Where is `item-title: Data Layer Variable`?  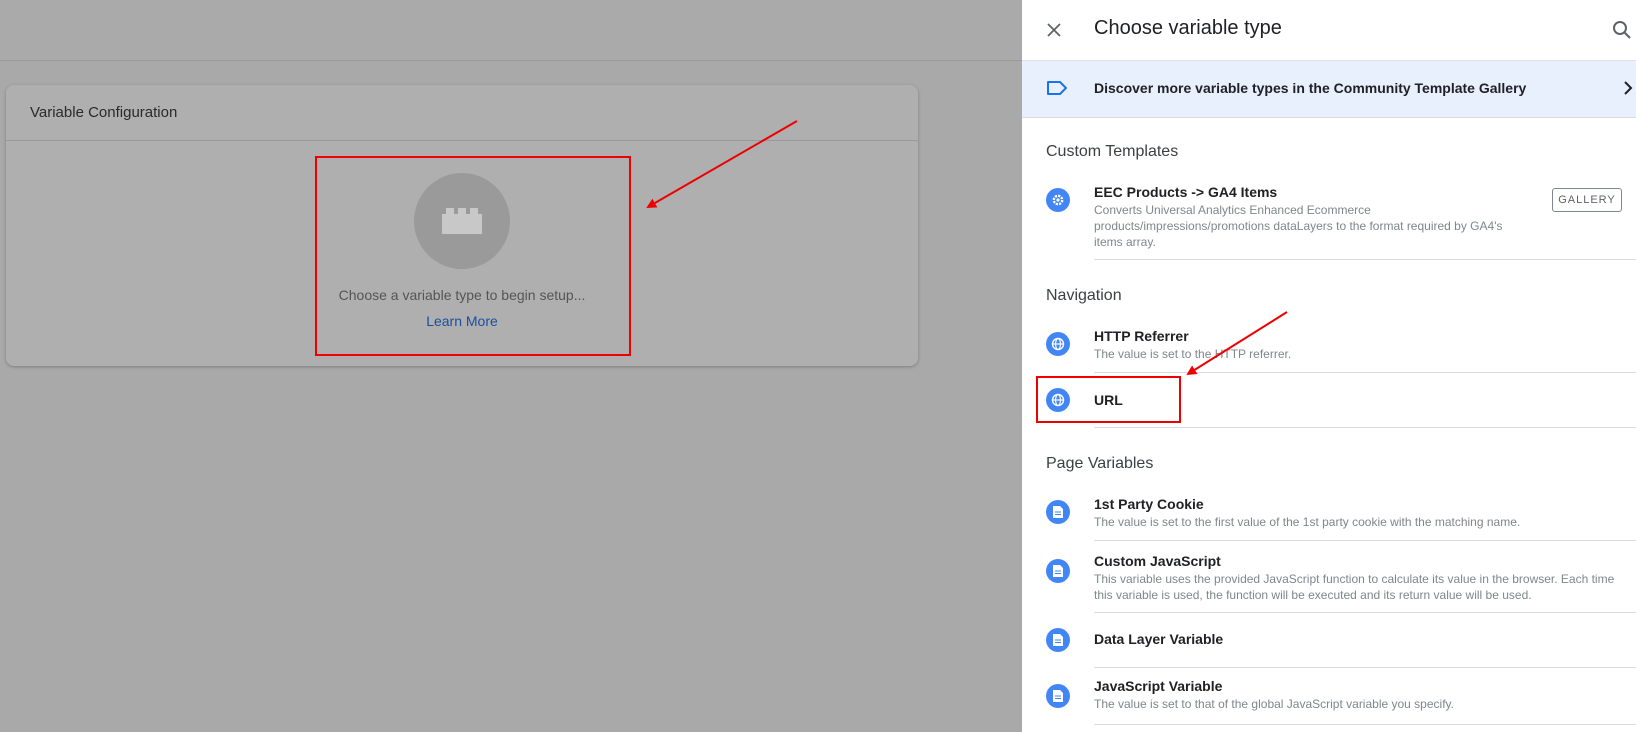
item-title: Data Layer Variable is located at coordinates (1159, 639).